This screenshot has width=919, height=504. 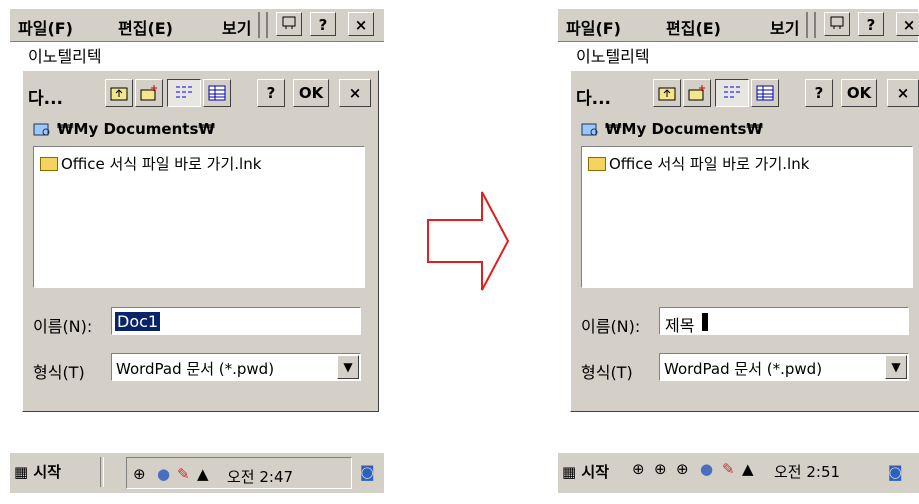 I want to click on file-name-input: 제목, so click(x=784, y=321).